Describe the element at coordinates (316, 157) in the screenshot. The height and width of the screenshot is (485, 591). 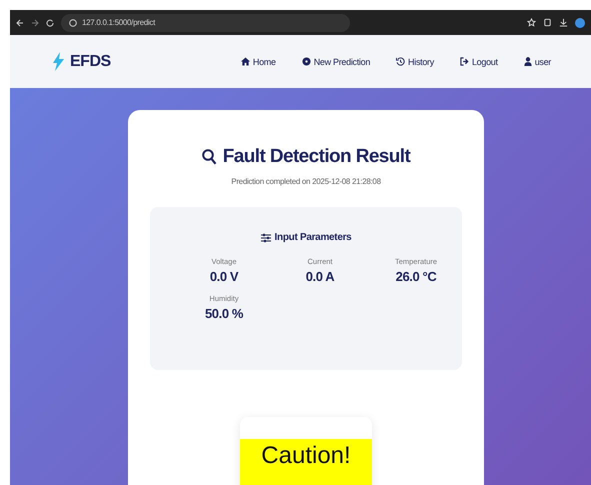
I see `result-title: Fault Detection Result` at that location.